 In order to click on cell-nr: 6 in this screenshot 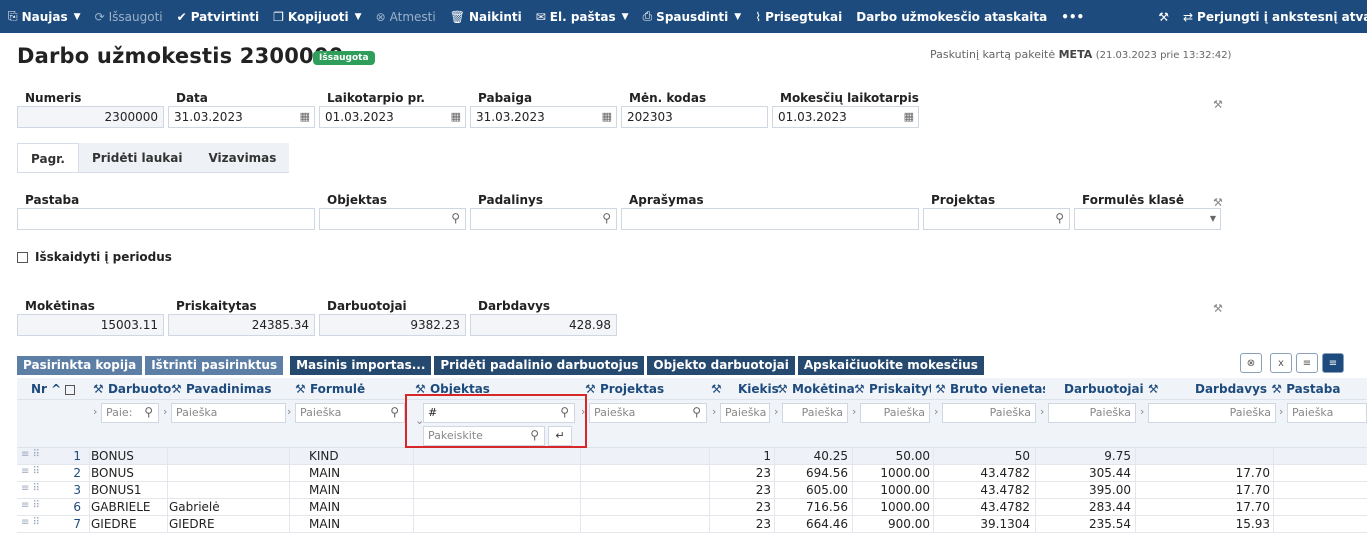, I will do `click(74, 507)`.